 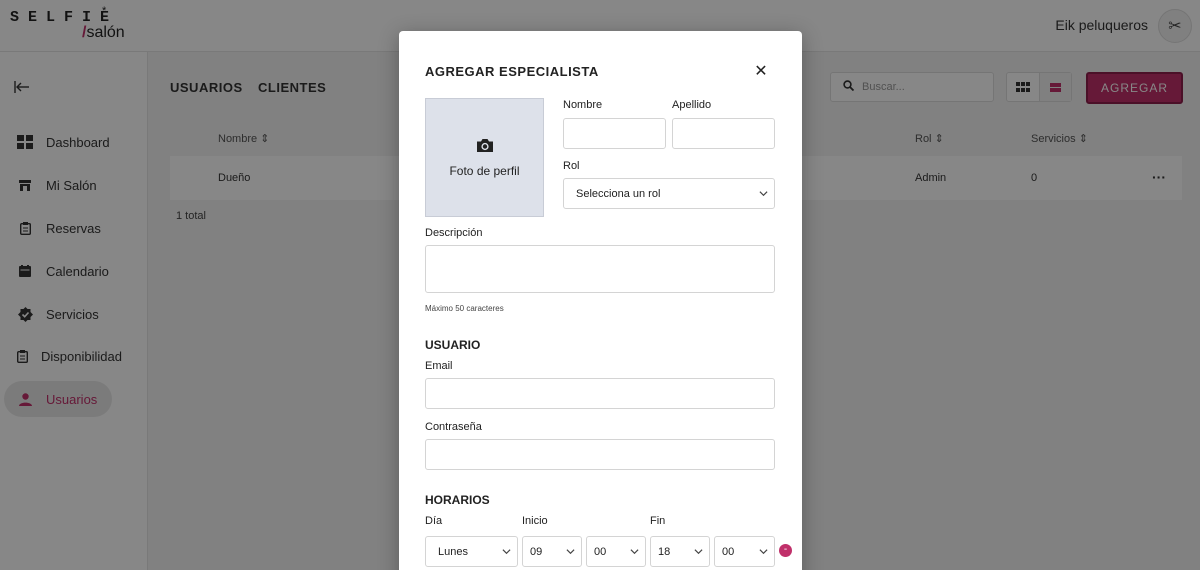 What do you see at coordinates (761, 71) in the screenshot?
I see `close-icon: ✕` at bounding box center [761, 71].